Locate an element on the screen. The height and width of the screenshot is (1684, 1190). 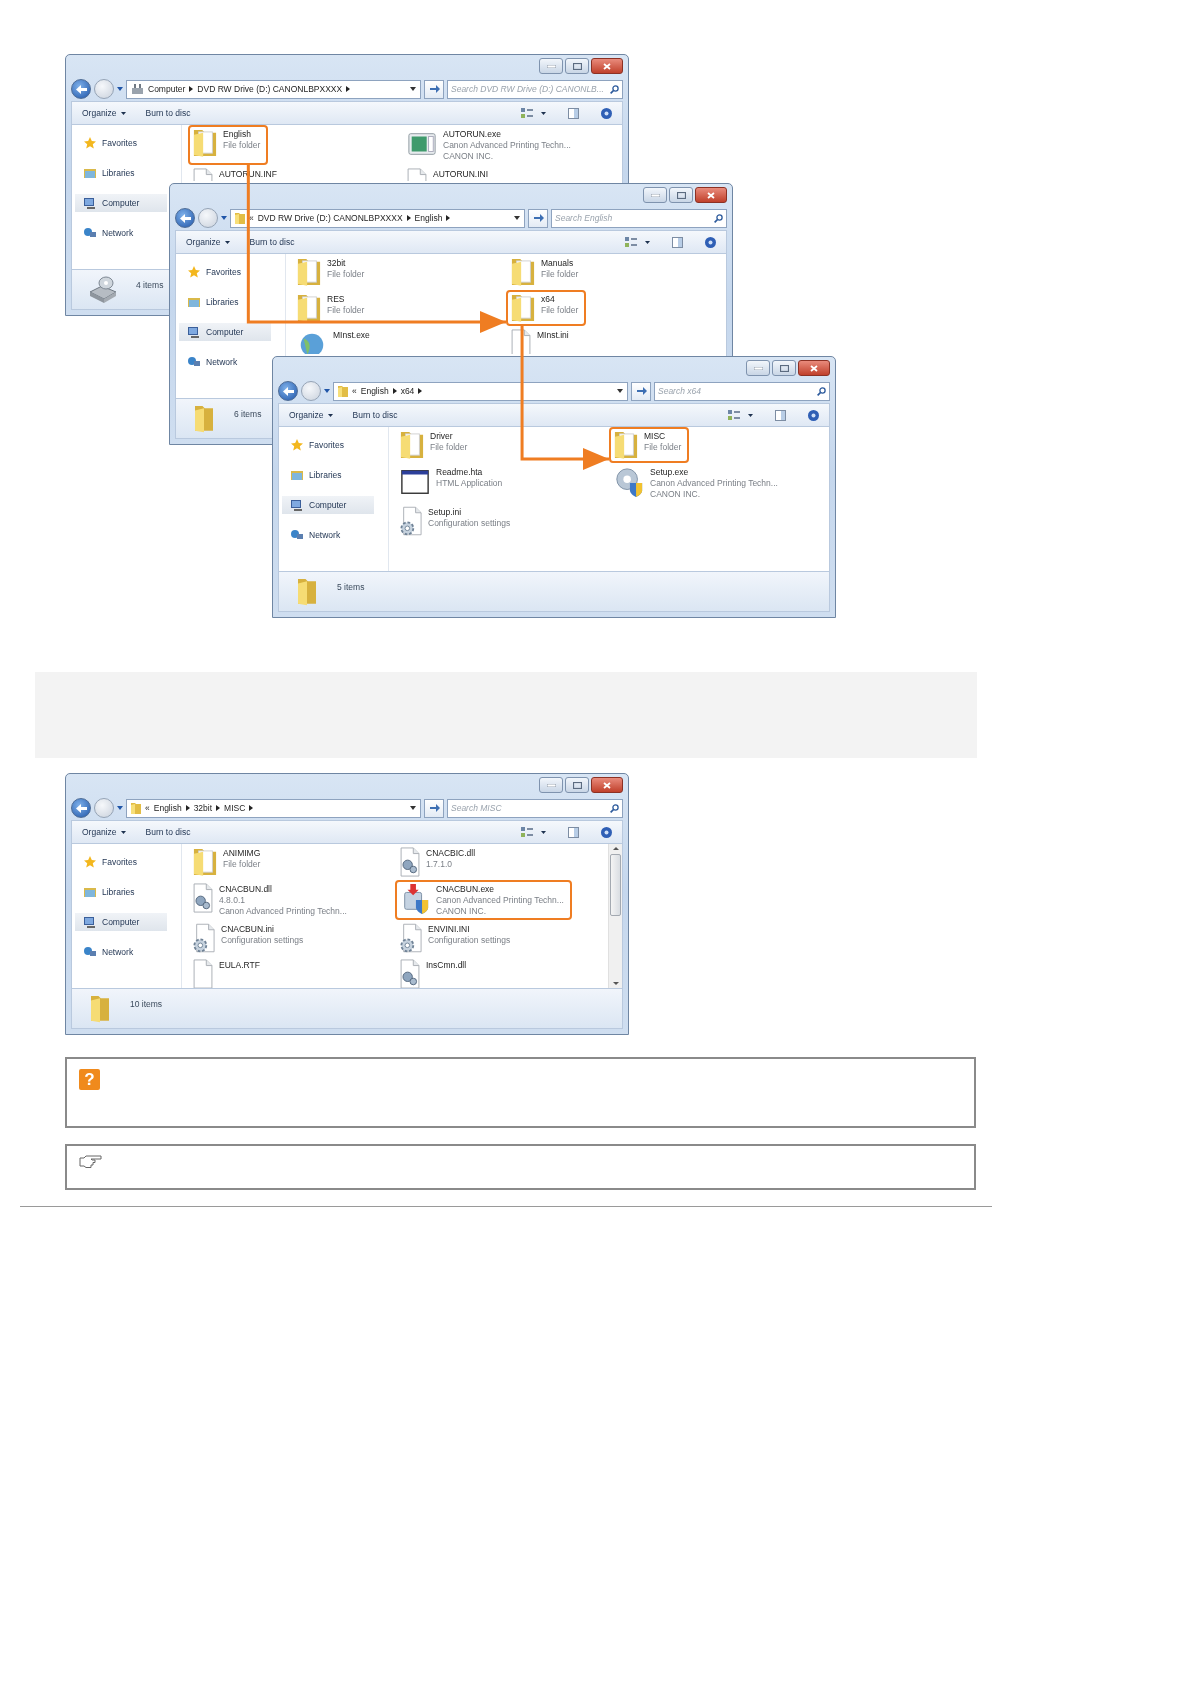
file-item: RES File folder is located at coordinates (332, 308).